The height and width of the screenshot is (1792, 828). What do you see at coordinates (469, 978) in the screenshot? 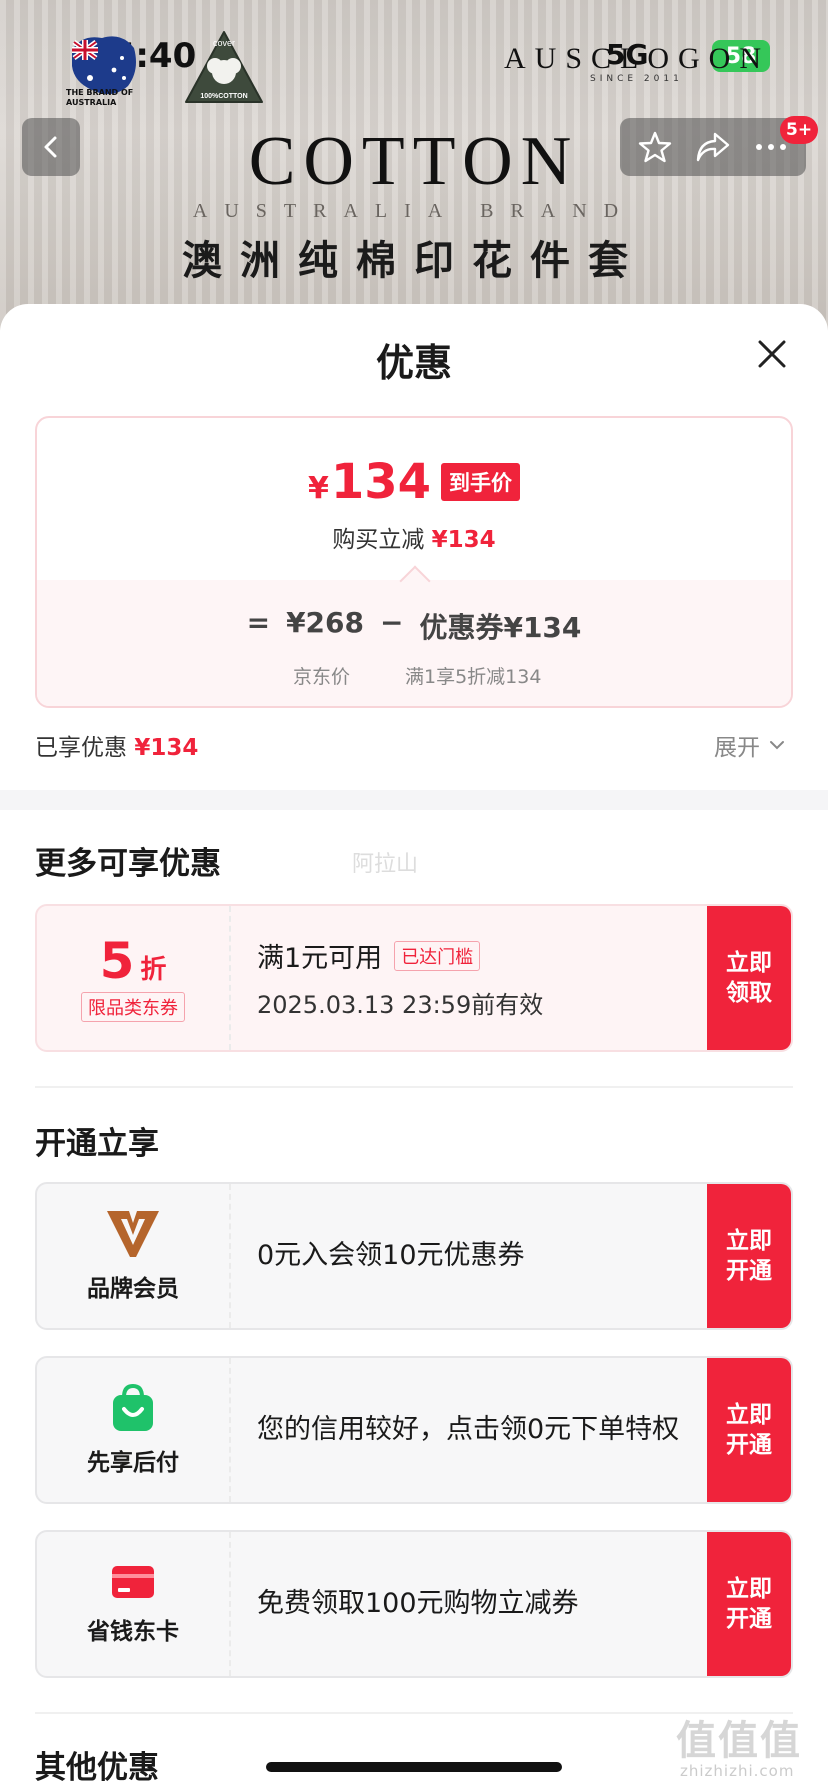
I see `coupon-info: 满1元可用 已达门槛 2025.03.13 23:59前有效` at bounding box center [469, 978].